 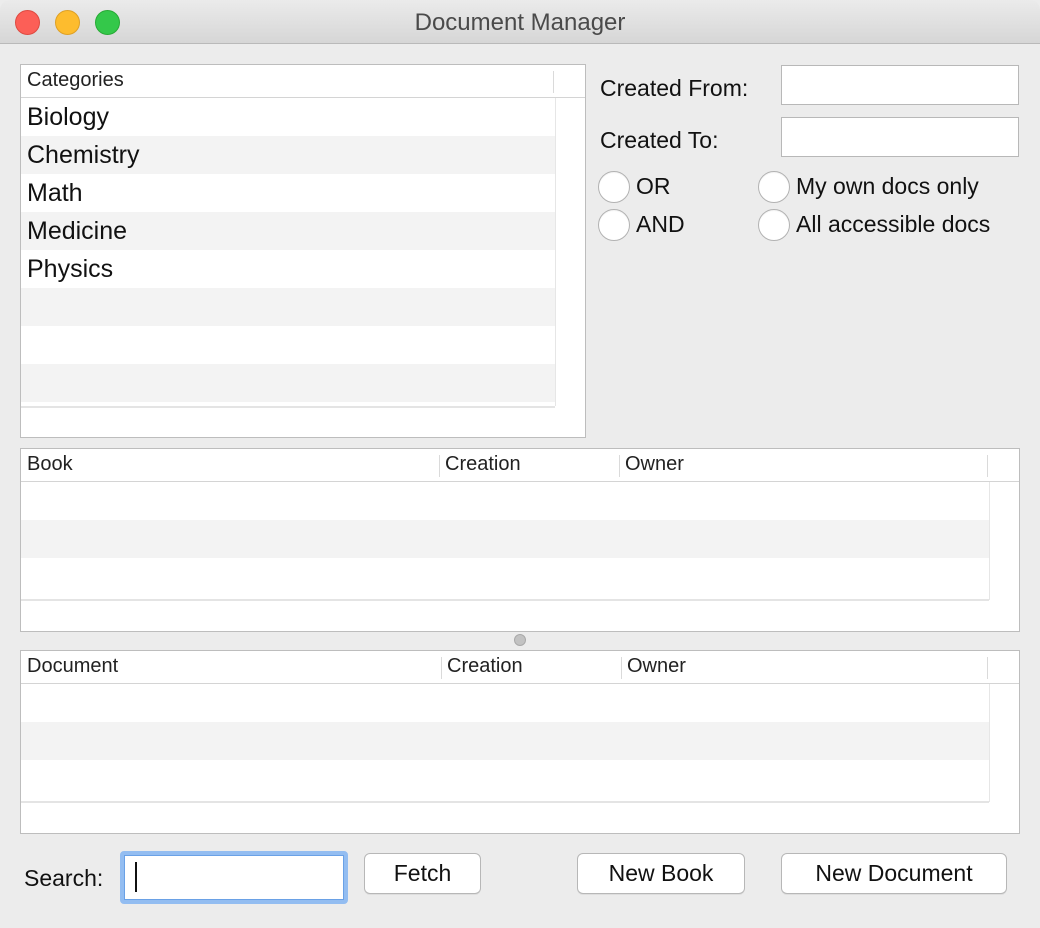 What do you see at coordinates (774, 225) in the screenshot?
I see `all-accessible-docs-radio` at bounding box center [774, 225].